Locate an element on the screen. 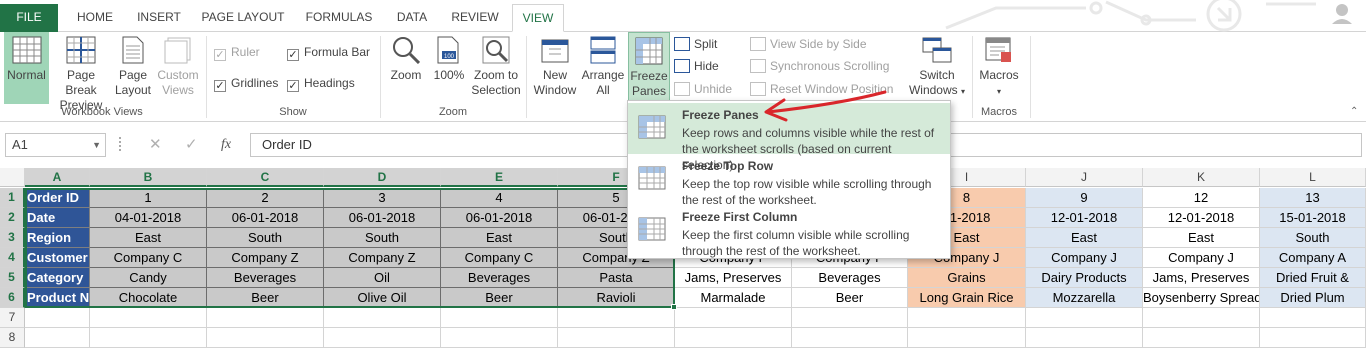 The height and width of the screenshot is (352, 1366). tab-review: REVIEW is located at coordinates (475, 18).